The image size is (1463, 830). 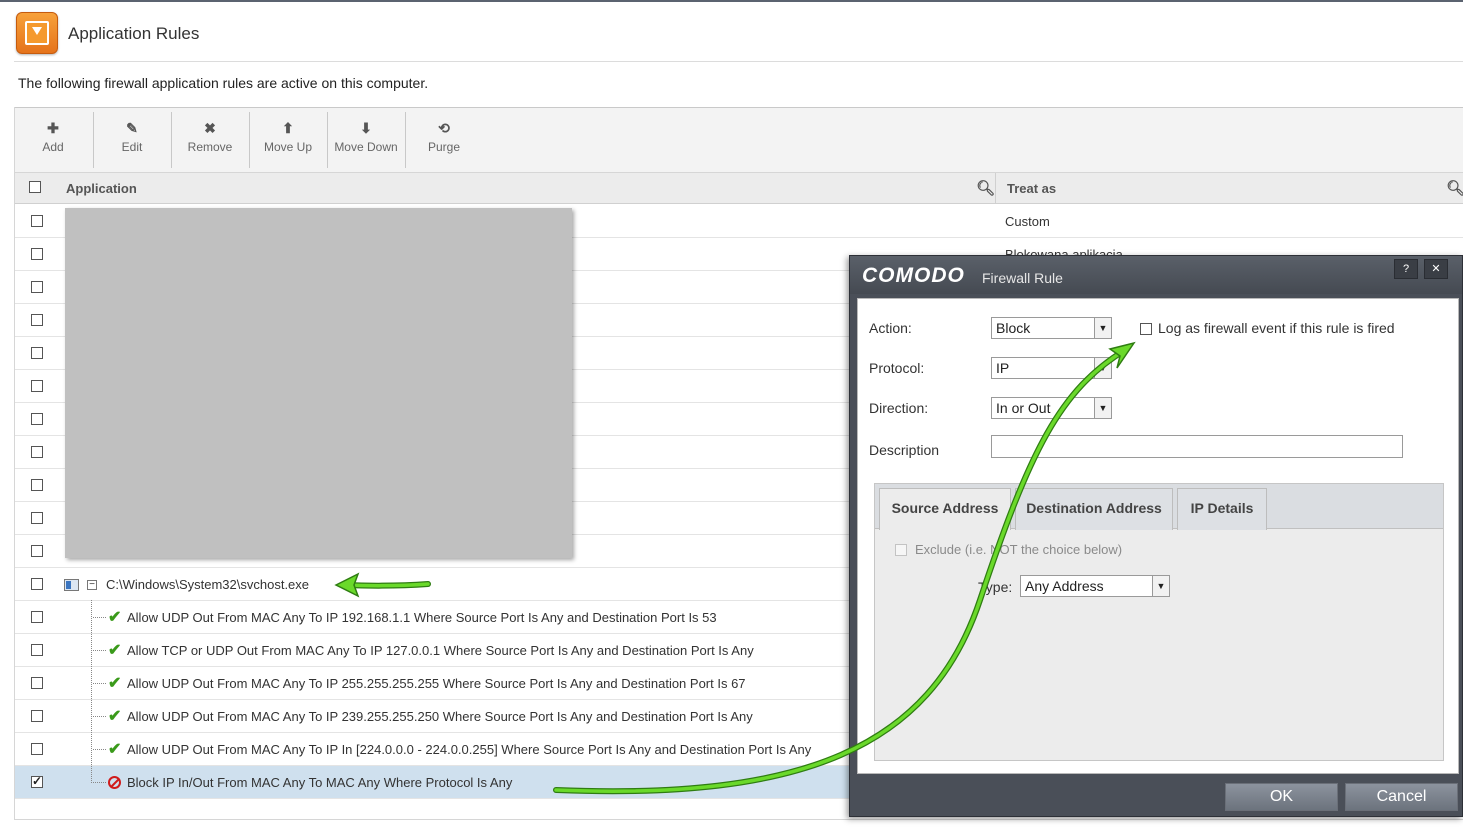 I want to click on page-title: Application Rules, so click(x=134, y=33).